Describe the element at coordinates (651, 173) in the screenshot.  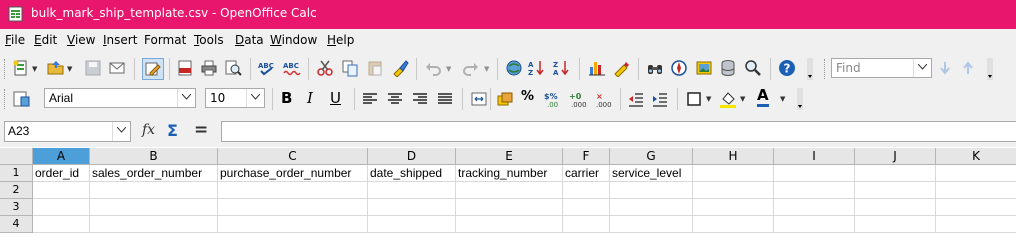
I see `cell-g1: service_level` at that location.